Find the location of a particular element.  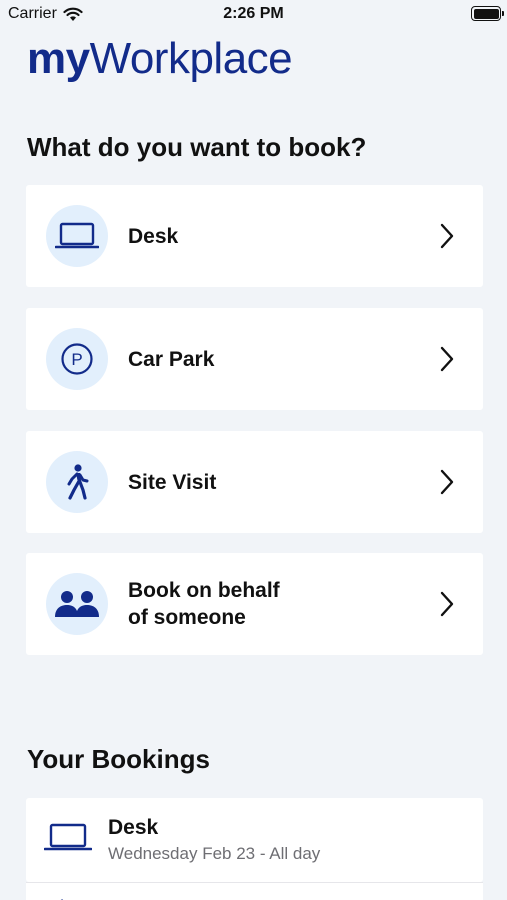

book-on-behalf-label: Book on behalf of someone is located at coordinates (204, 604).